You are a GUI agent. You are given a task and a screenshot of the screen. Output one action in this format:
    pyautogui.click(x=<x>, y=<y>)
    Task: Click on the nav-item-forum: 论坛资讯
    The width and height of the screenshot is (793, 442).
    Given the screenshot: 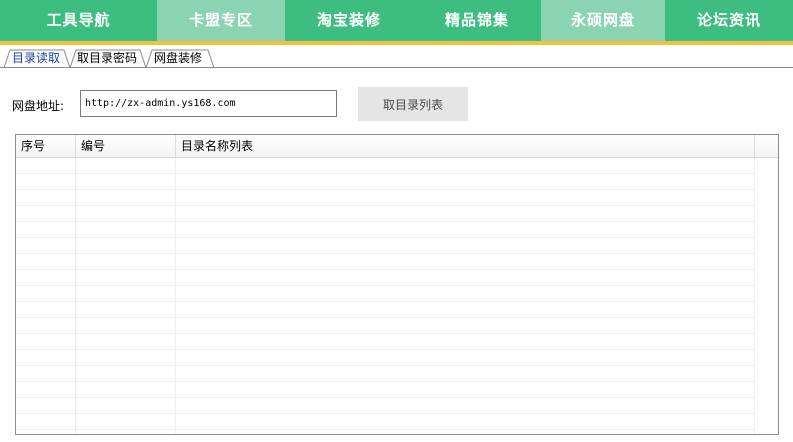 What is the action you would take?
    pyautogui.click(x=729, y=20)
    